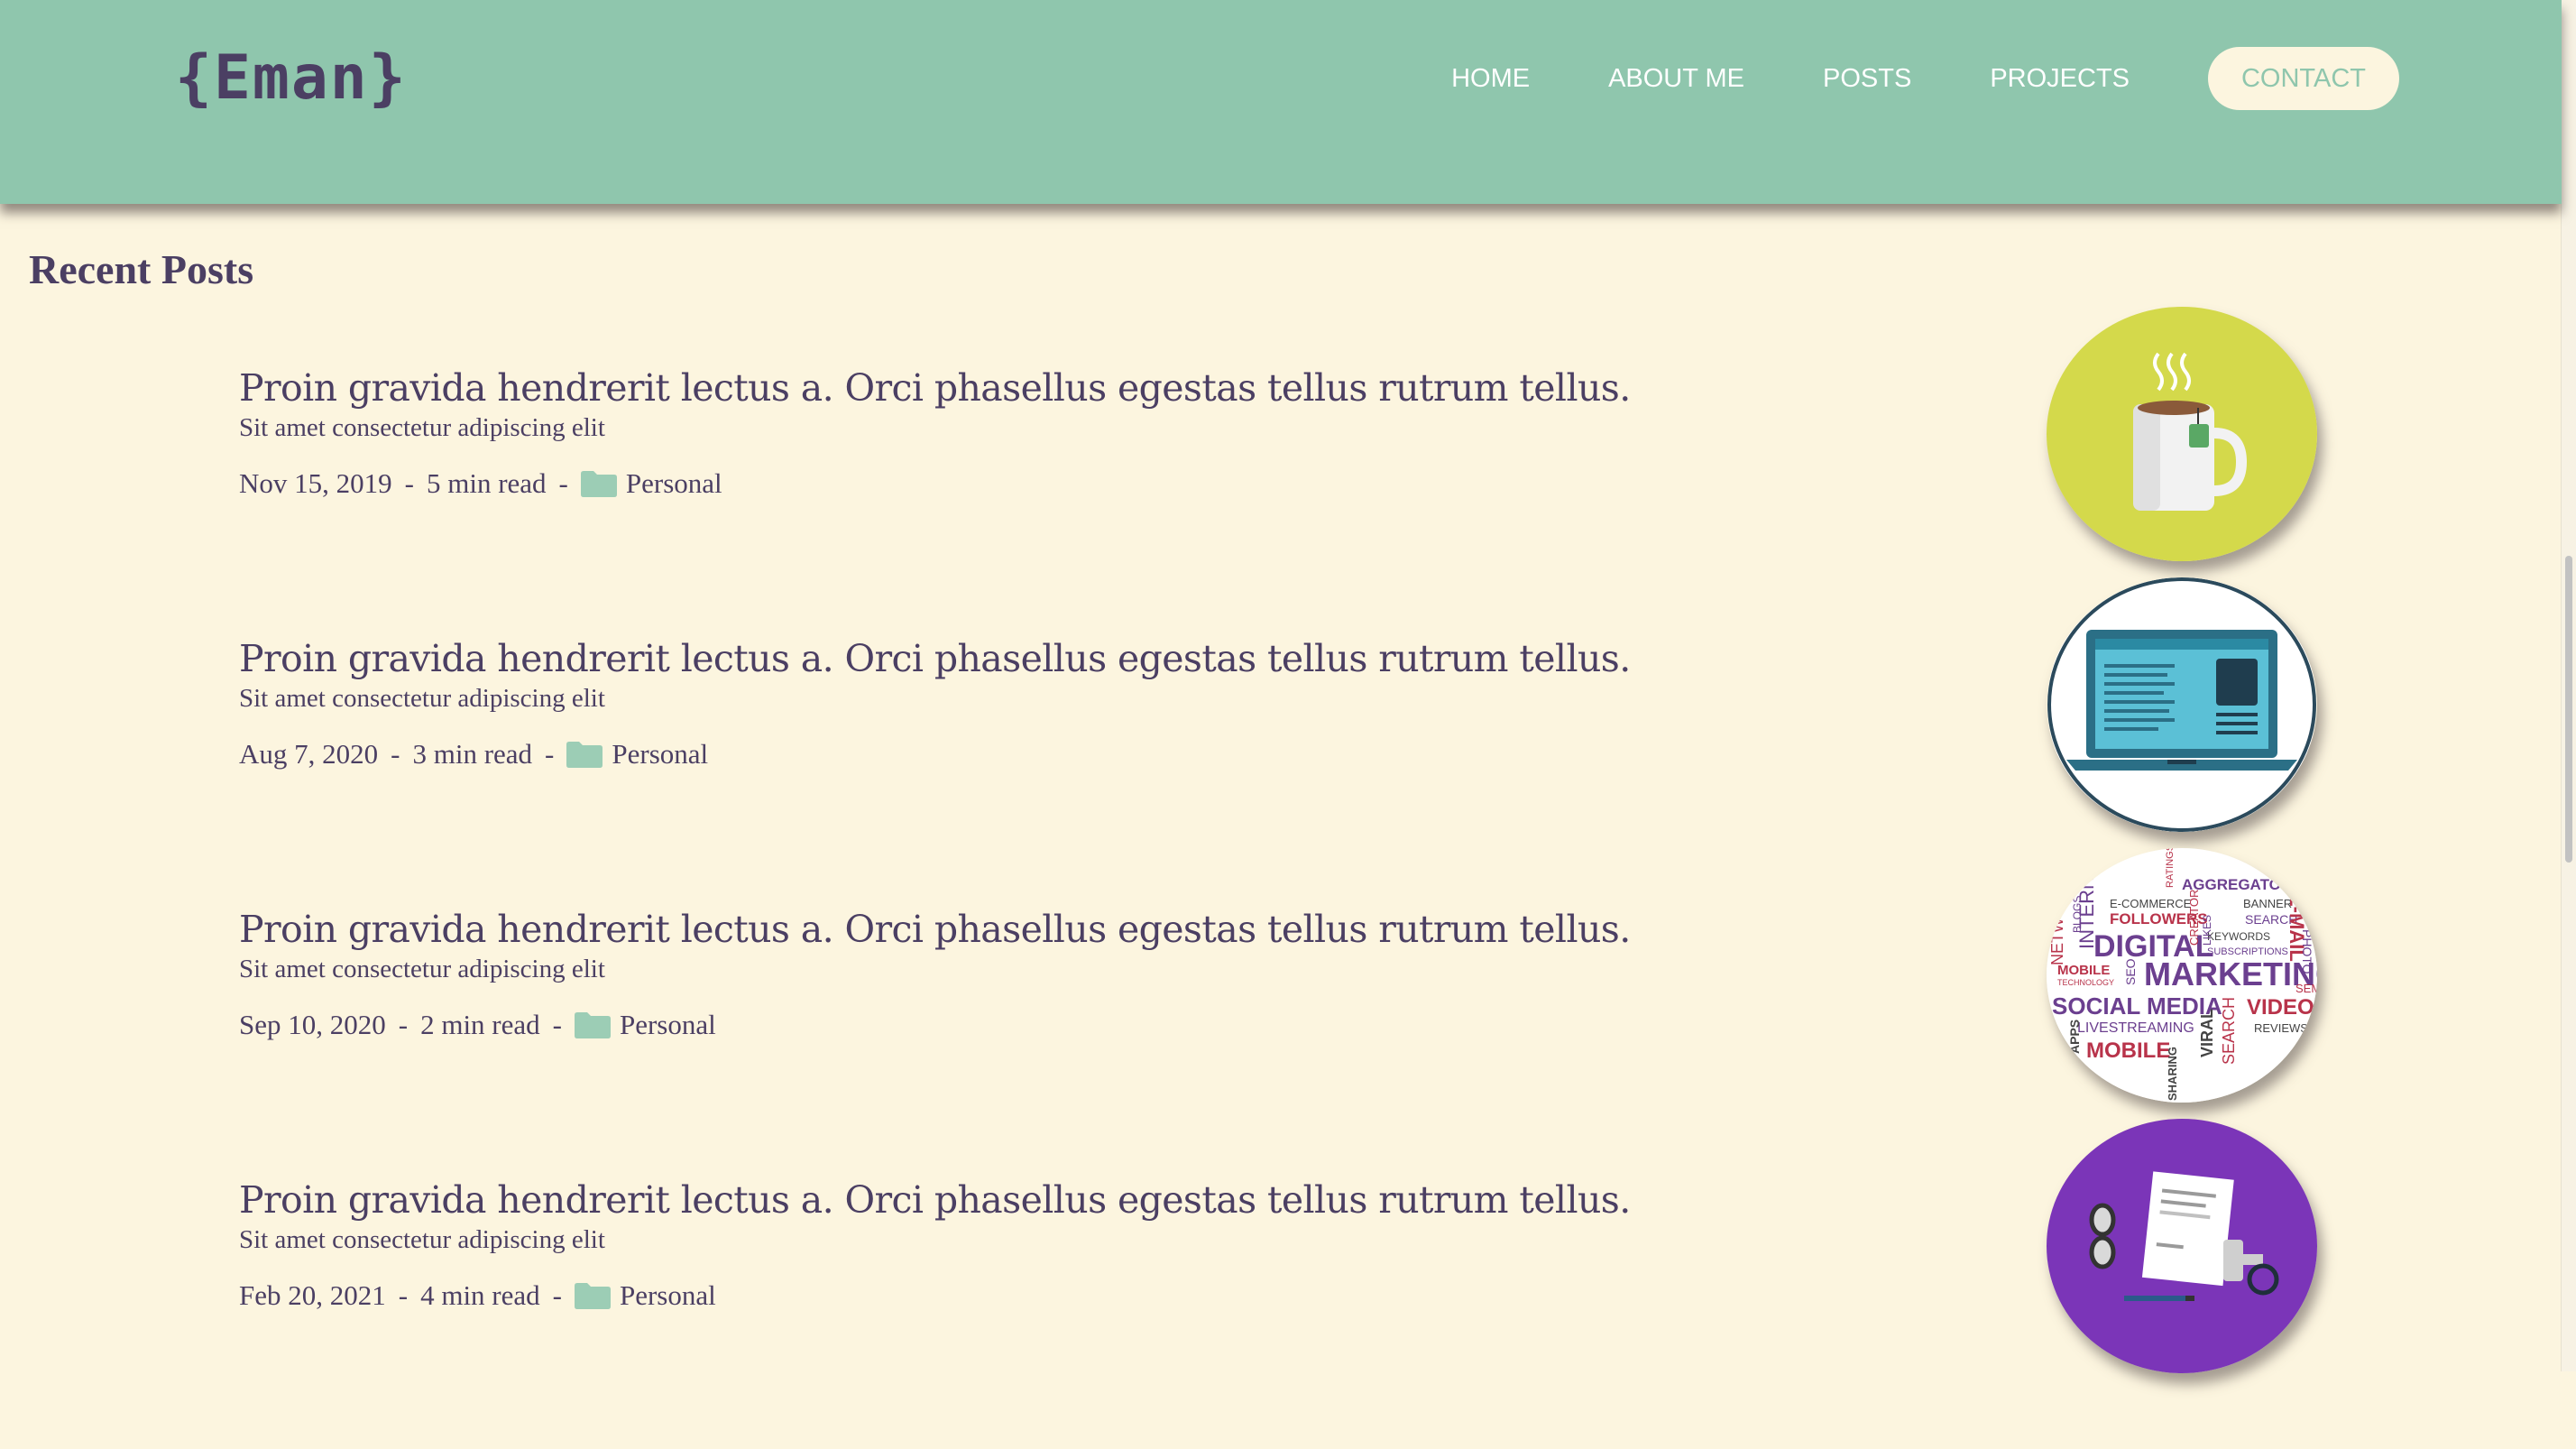 This screenshot has width=2576, height=1449. Describe the element at coordinates (2131, 972) in the screenshot. I see `cloud-word: SEO` at that location.